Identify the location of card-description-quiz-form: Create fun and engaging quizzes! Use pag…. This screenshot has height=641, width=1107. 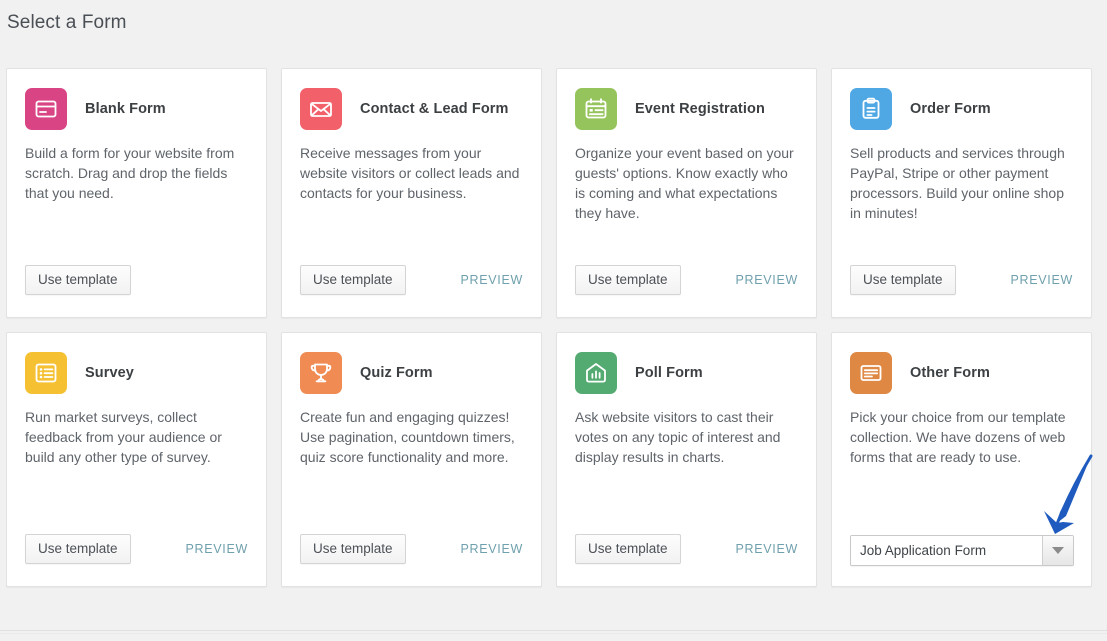
(407, 437).